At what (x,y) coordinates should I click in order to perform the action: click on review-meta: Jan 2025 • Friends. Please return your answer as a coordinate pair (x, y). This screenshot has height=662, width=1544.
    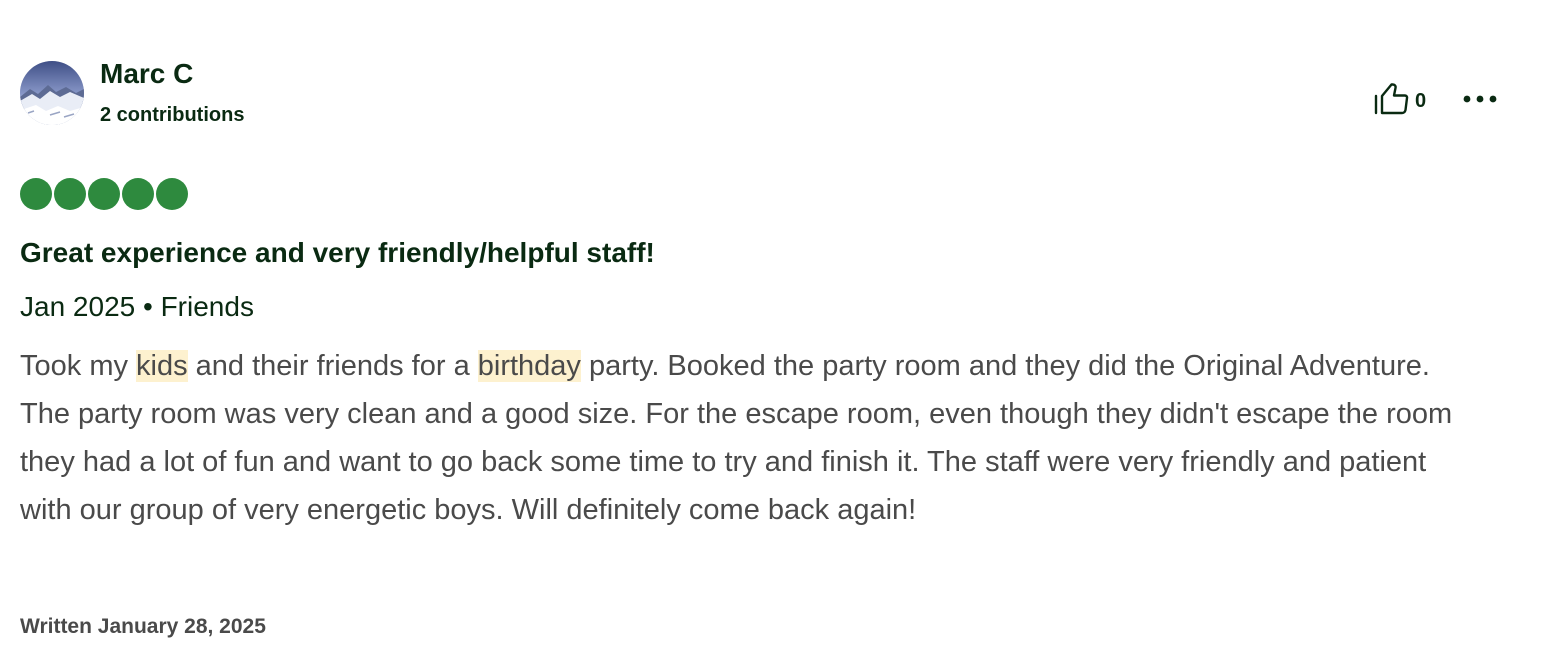
    Looking at the image, I should click on (137, 306).